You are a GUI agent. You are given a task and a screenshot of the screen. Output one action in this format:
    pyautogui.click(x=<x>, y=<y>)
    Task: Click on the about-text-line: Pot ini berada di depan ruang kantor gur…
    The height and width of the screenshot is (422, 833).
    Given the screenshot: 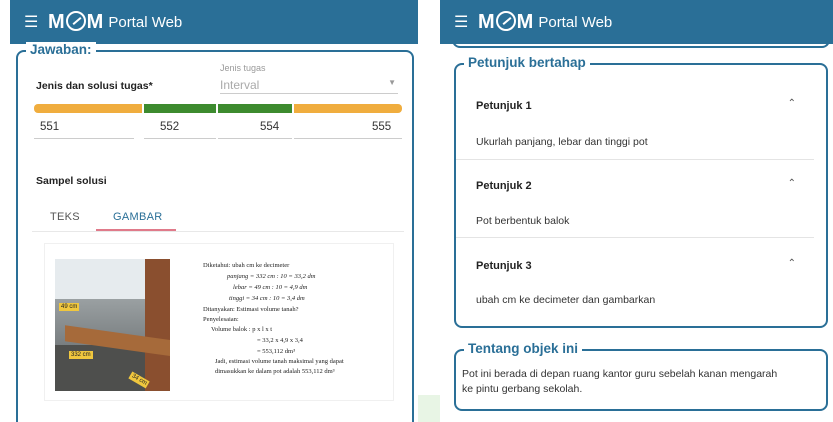 What is the action you would take?
    pyautogui.click(x=620, y=374)
    